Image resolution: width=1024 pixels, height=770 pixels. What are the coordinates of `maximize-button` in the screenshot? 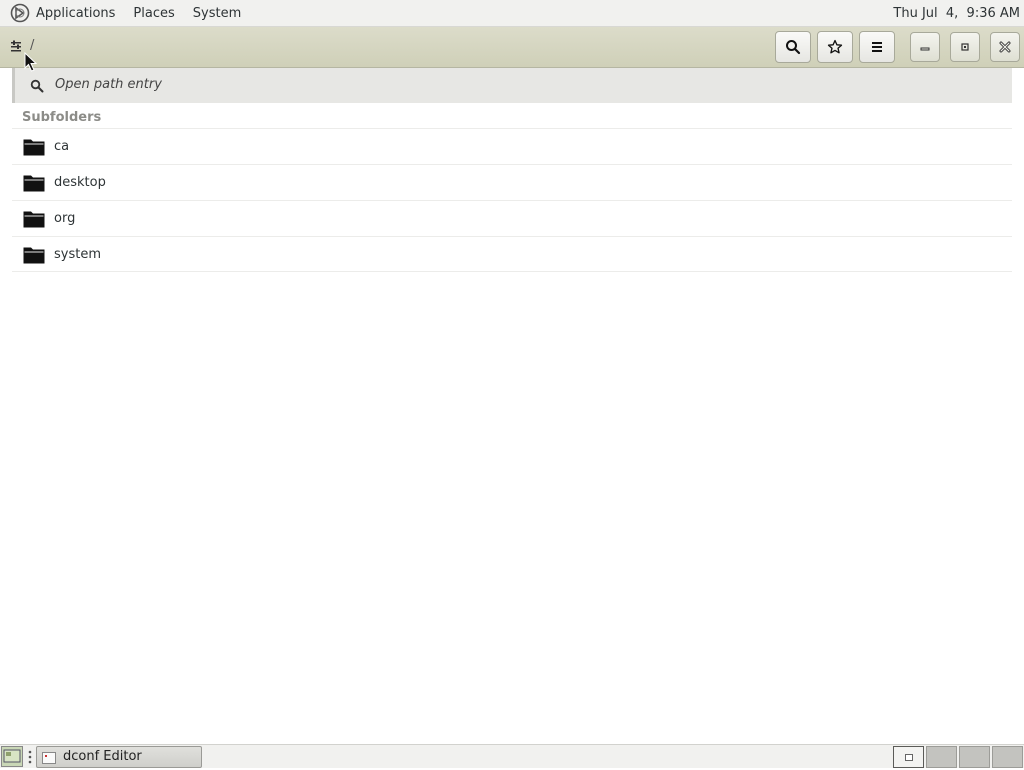 It's located at (965, 47).